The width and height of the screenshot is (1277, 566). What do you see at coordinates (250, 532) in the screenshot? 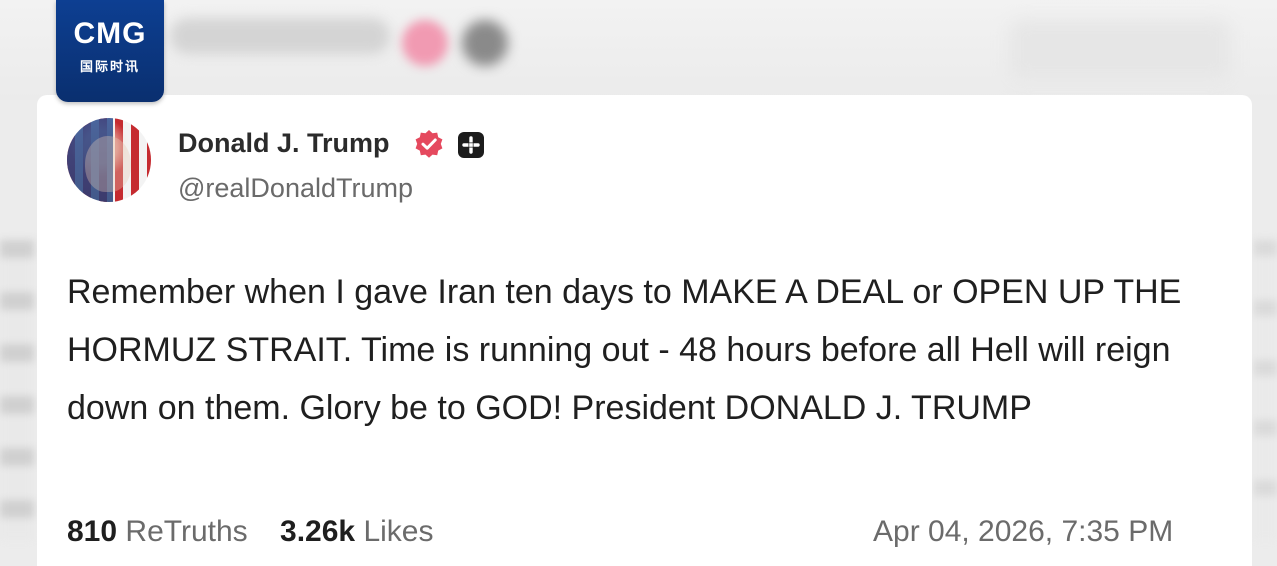
I see `post-stats: 810 ReTruths 3.26k Likes` at bounding box center [250, 532].